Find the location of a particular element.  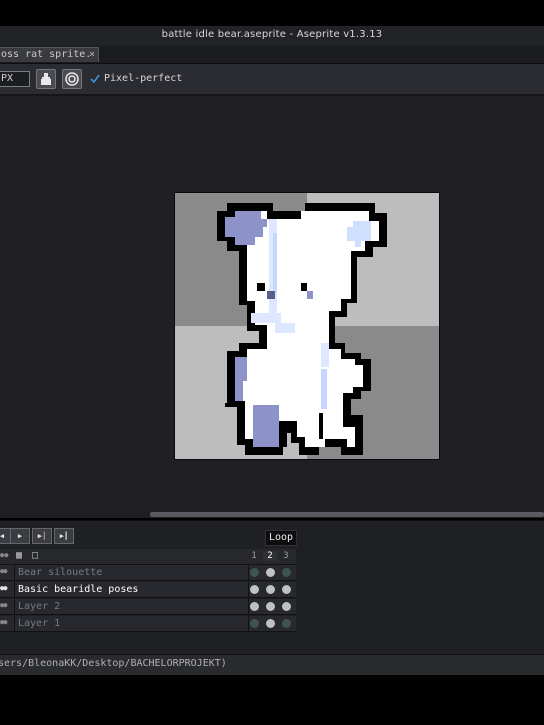

layer-row-bear-silouette: ●● Bear silouette is located at coordinates (148, 573).